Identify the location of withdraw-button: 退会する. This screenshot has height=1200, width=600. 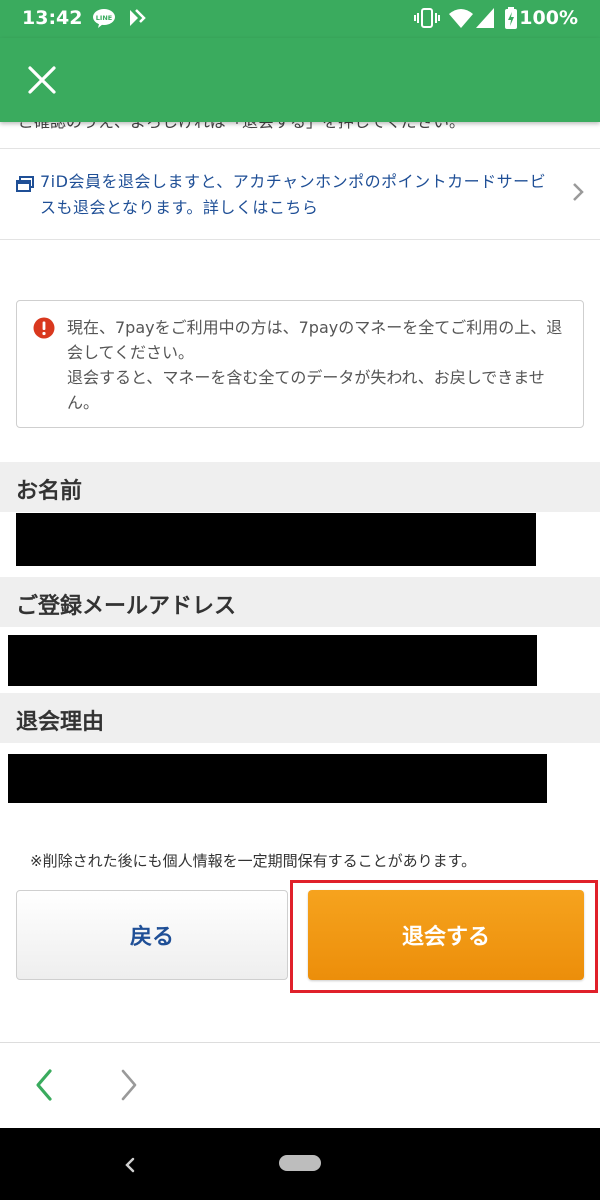
(446, 935).